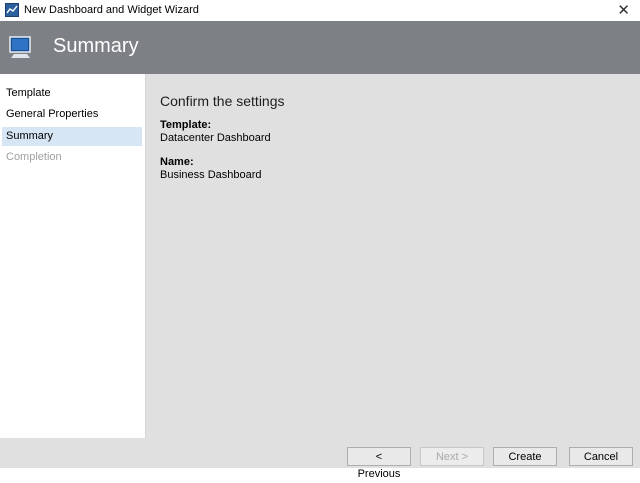 Image resolution: width=640 pixels, height=483 pixels. Describe the element at coordinates (177, 162) in the screenshot. I see `name-label: Name:` at that location.